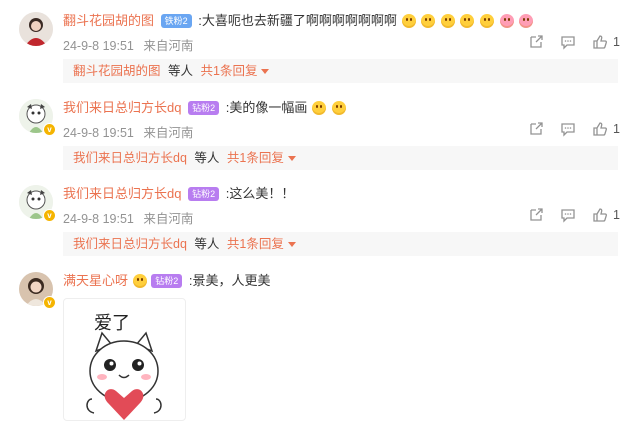 This screenshot has width=630, height=429. I want to click on cool-emoji-icon, so click(139, 280).